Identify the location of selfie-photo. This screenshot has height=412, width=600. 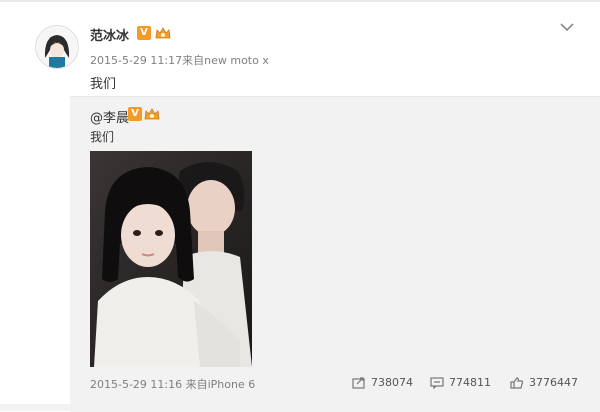
(171, 259).